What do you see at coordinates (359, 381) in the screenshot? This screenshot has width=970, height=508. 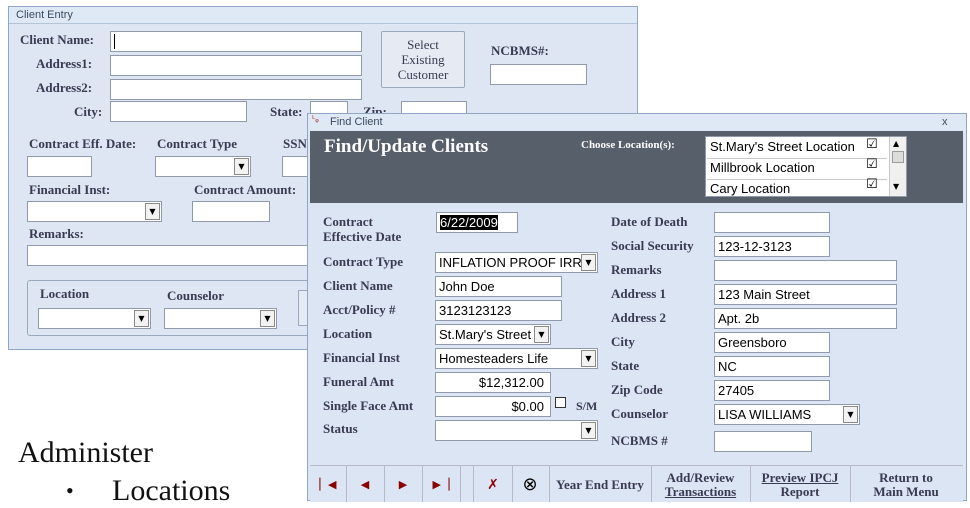 I see `funeral-amt-label: Funeral Amt` at bounding box center [359, 381].